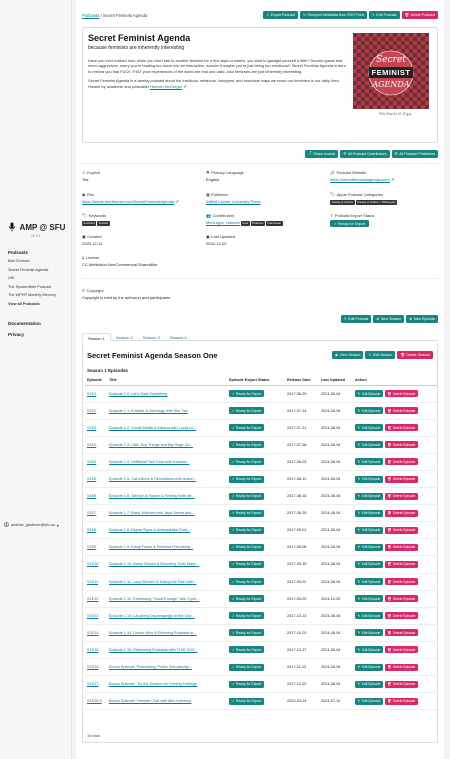 The width and height of the screenshot is (450, 759). What do you see at coordinates (151, 336) in the screenshot?
I see `tab-season-3: Season 3` at bounding box center [151, 336].